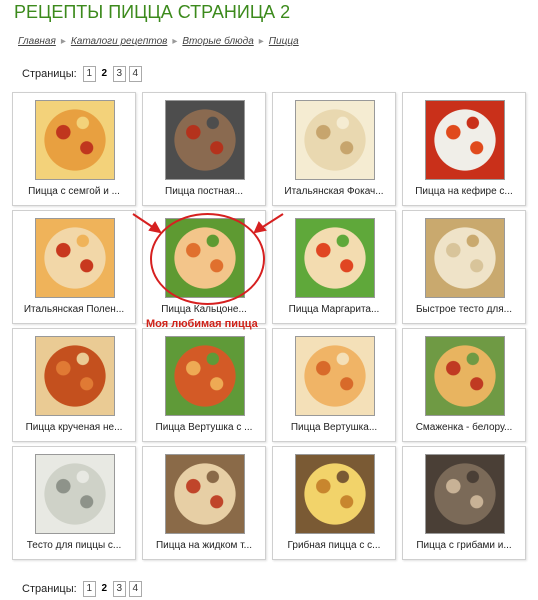 The image size is (538, 600). I want to click on pager-bottom: Страницы: 1234, so click(82, 589).